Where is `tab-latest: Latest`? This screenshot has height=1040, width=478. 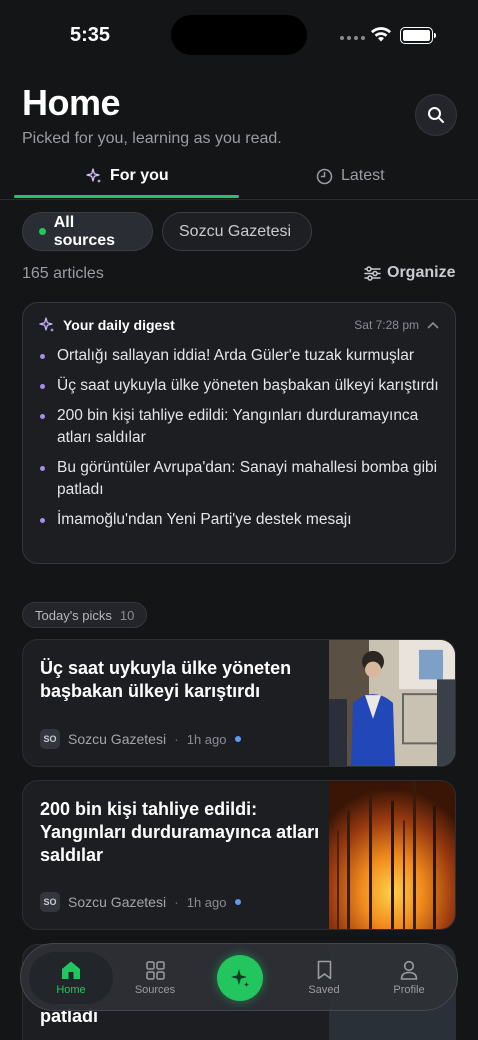 tab-latest: Latest is located at coordinates (350, 176).